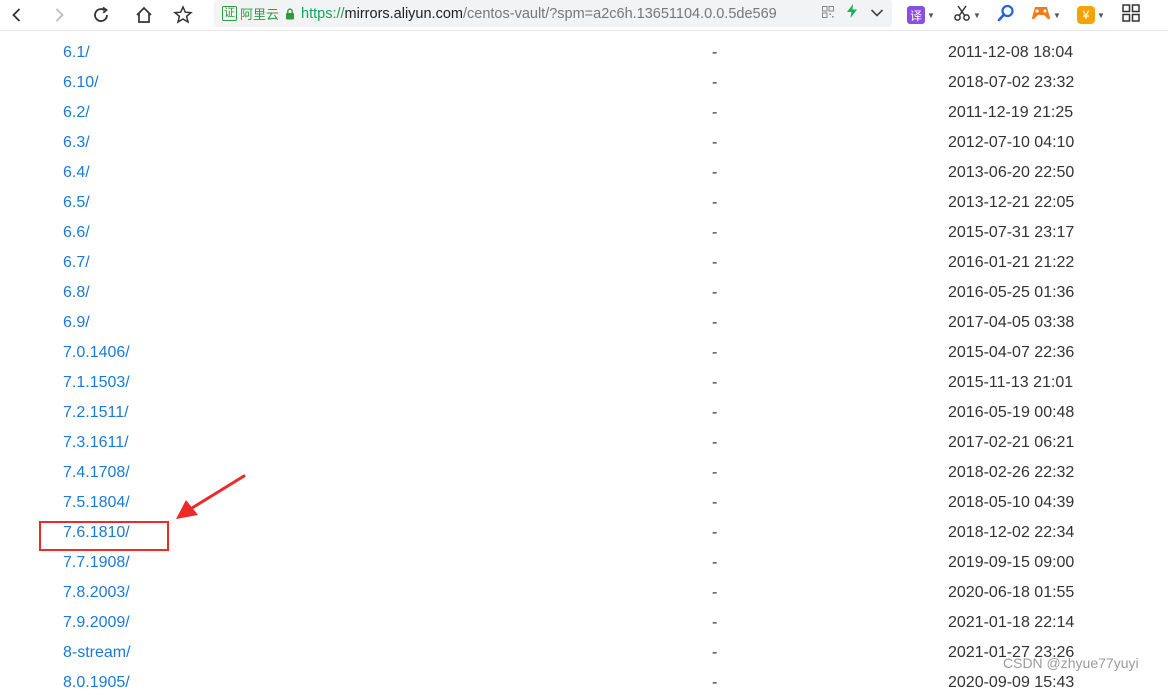 This screenshot has height=698, width=1168. I want to click on table-row: 6.10/ - 2018-07-02 23:32, so click(584, 83).